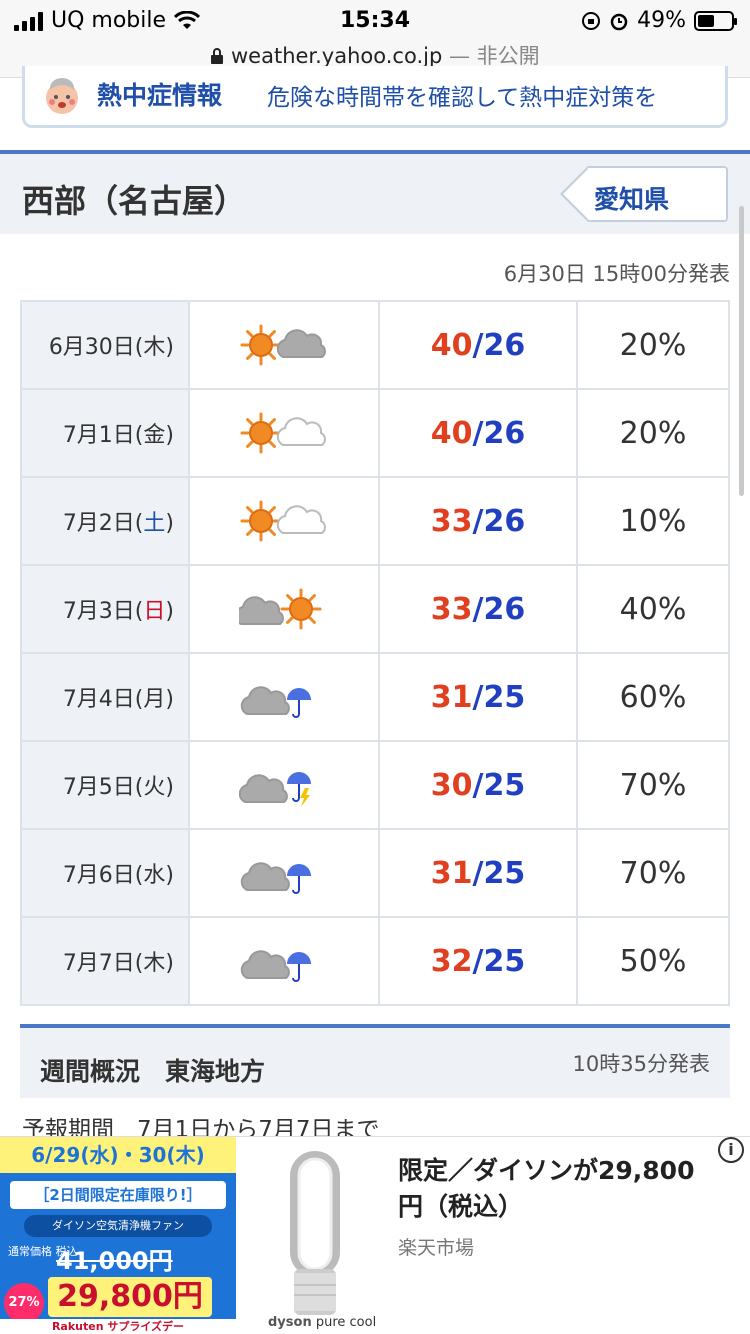 This screenshot has height=1334, width=750. I want to click on forecast-row: 7月2日(土) 33/26 10%, so click(375, 521).